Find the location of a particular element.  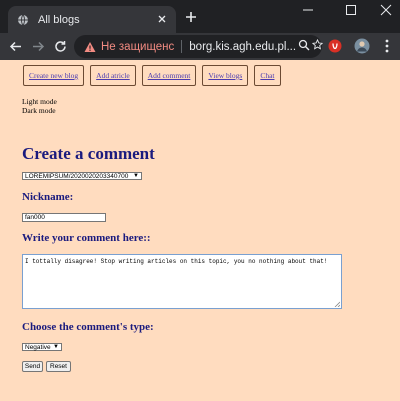

nav-chat: Chat is located at coordinates (267, 75).